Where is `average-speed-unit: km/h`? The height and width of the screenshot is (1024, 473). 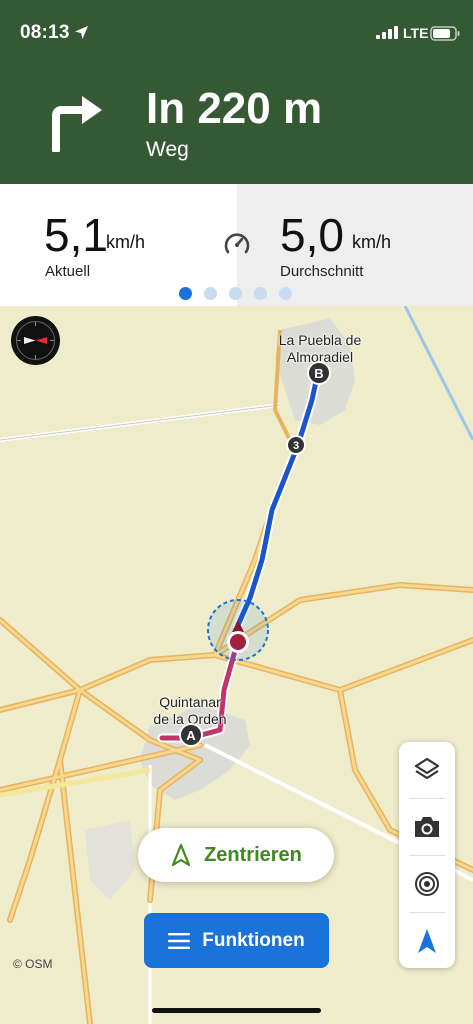
average-speed-unit: km/h is located at coordinates (372, 242).